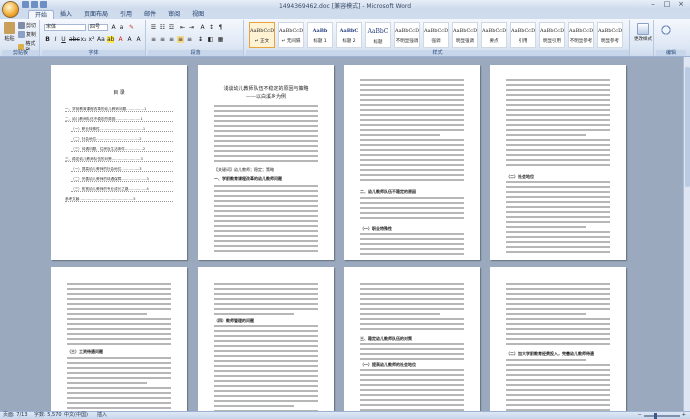 This screenshot has width=690, height=419. I want to click on numbering-icon: ☷, so click(162, 27).